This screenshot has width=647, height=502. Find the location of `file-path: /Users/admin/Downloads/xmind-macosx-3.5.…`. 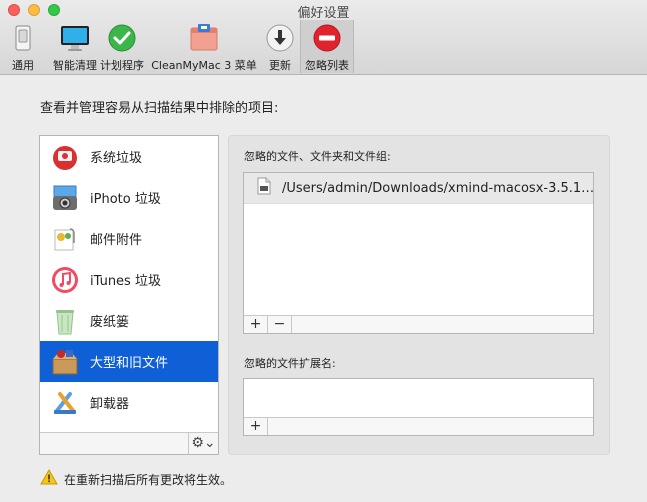

file-path: /Users/admin/Downloads/xmind-macosx-3.5.… is located at coordinates (437, 188).